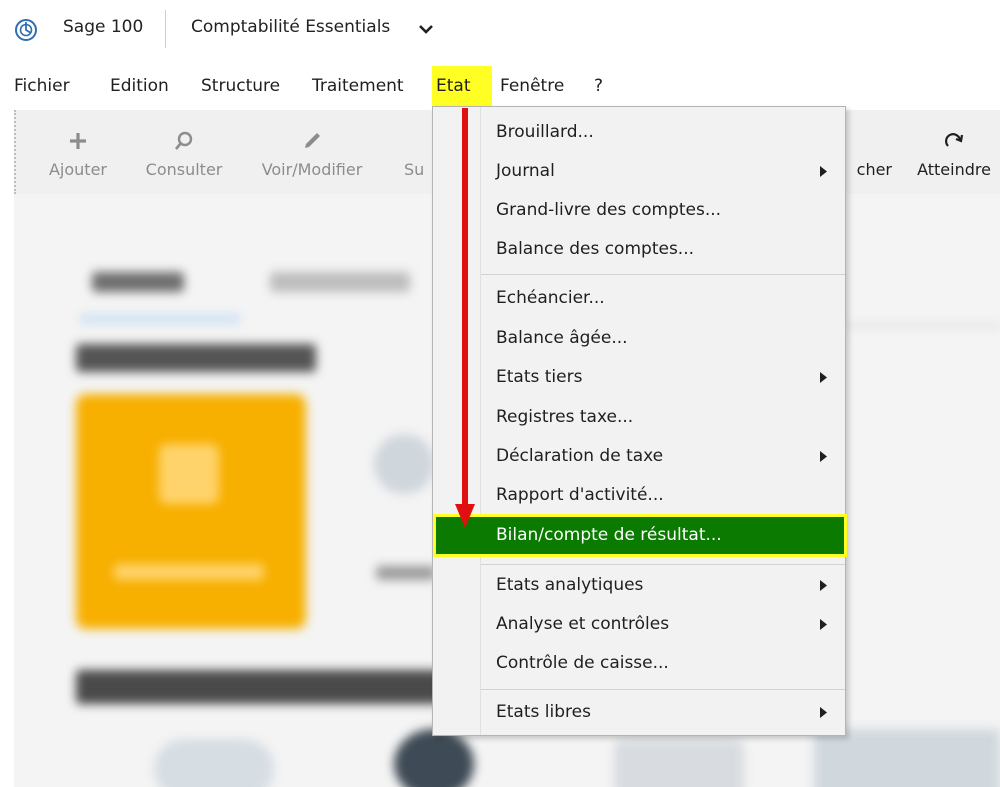 The image size is (1000, 787). I want to click on blurred-tile-icon, so click(189, 474).